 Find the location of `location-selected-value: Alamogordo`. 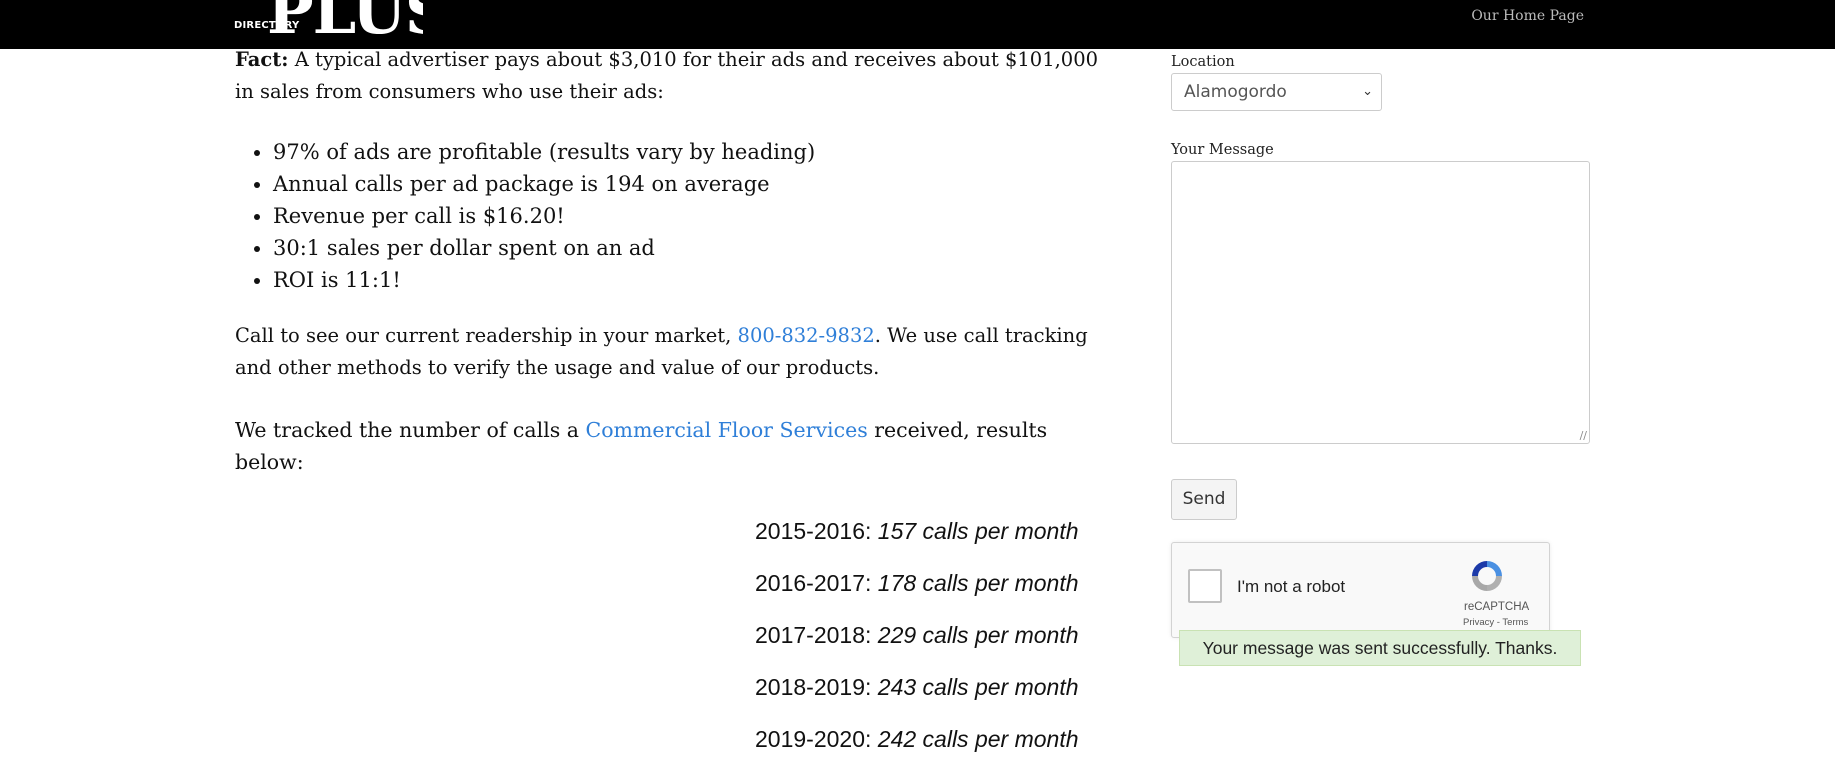

location-selected-value: Alamogordo is located at coordinates (1235, 92).